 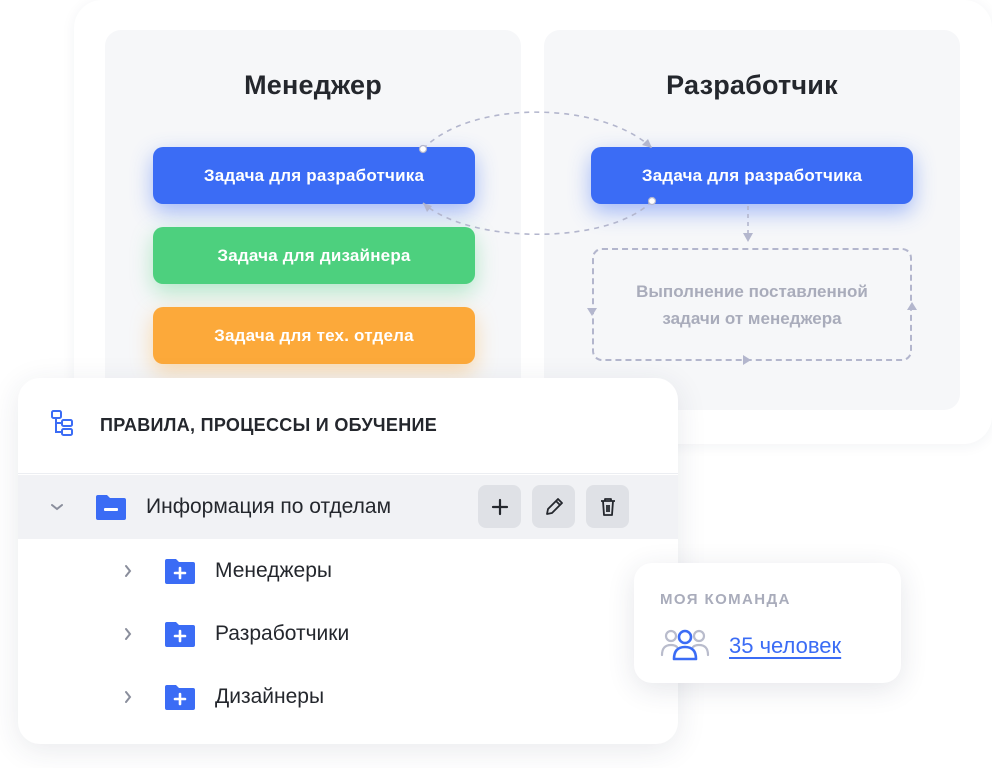 I want to click on add-button, so click(x=499, y=506).